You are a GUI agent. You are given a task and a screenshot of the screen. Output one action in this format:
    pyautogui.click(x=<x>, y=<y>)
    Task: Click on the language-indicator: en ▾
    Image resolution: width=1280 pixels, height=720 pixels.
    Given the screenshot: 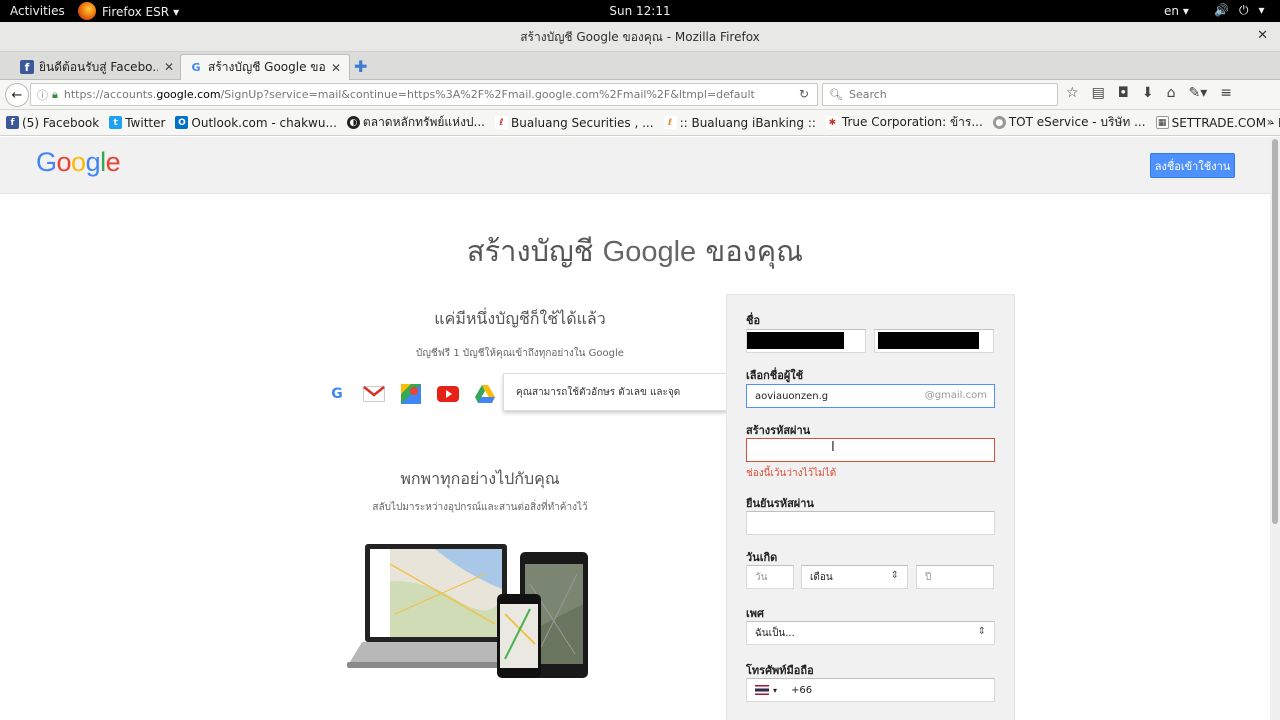 What is the action you would take?
    pyautogui.click(x=1176, y=11)
    